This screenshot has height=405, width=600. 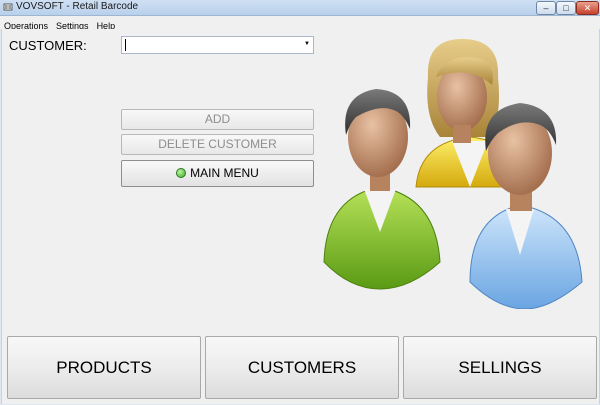 What do you see at coordinates (302, 367) in the screenshot?
I see `customers-button: CUSTOMERS` at bounding box center [302, 367].